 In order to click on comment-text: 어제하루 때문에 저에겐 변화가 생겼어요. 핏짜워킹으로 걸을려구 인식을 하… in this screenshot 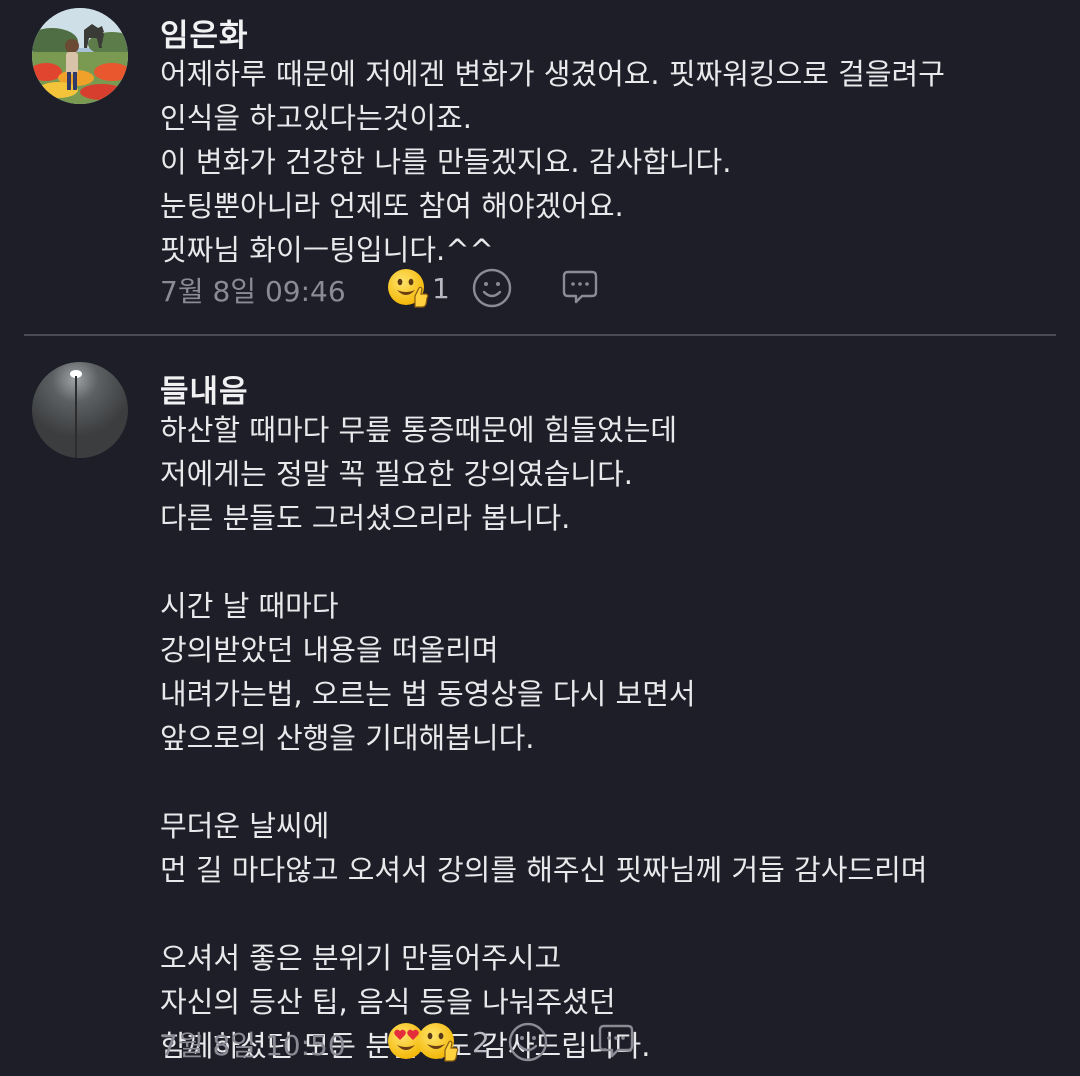, I will do `click(552, 162)`.